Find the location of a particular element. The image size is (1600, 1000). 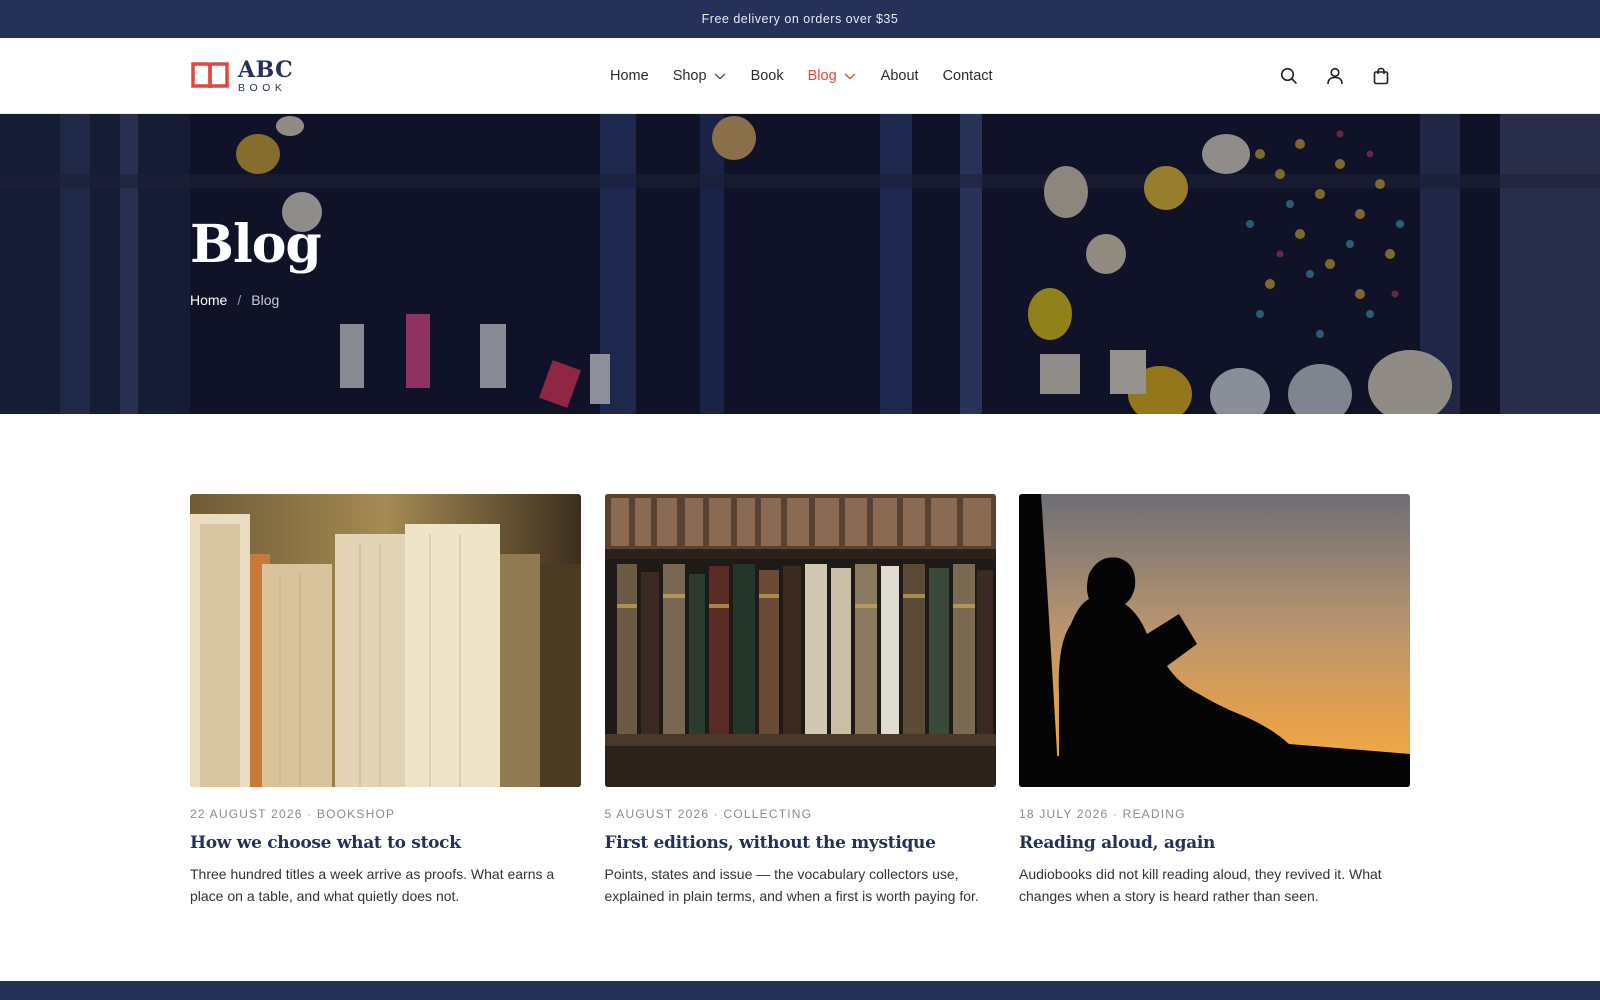

main-nav: Home Shop Book Blog About Contact is located at coordinates (813, 76).